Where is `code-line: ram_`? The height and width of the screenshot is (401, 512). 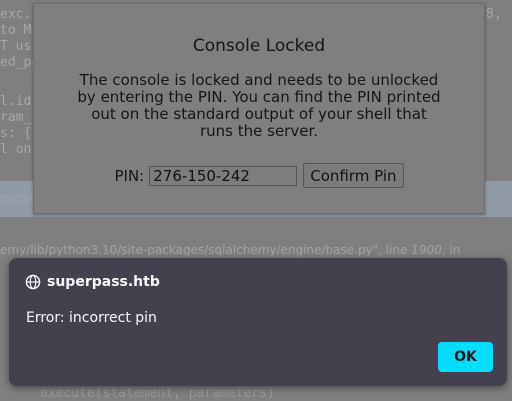
code-line: ram_ is located at coordinates (16, 117).